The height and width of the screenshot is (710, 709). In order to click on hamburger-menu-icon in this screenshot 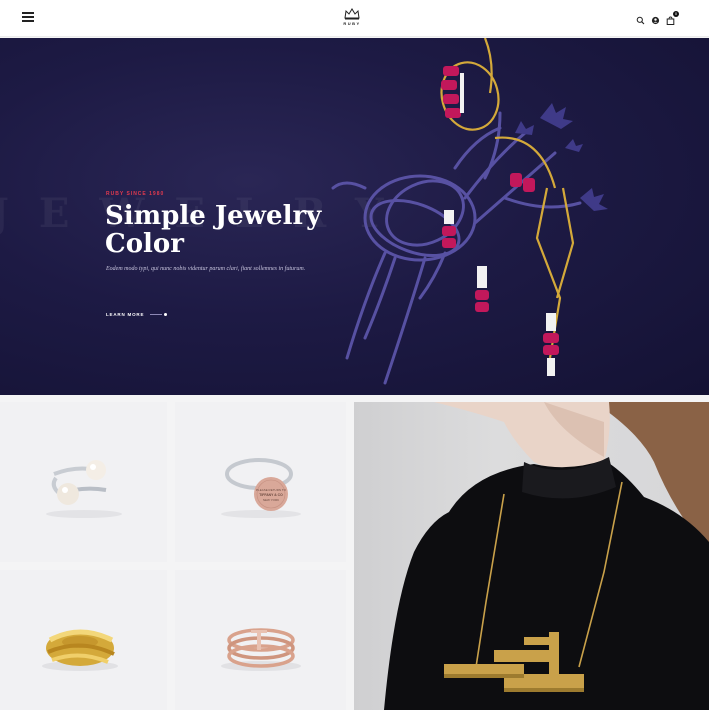, I will do `click(28, 17)`.